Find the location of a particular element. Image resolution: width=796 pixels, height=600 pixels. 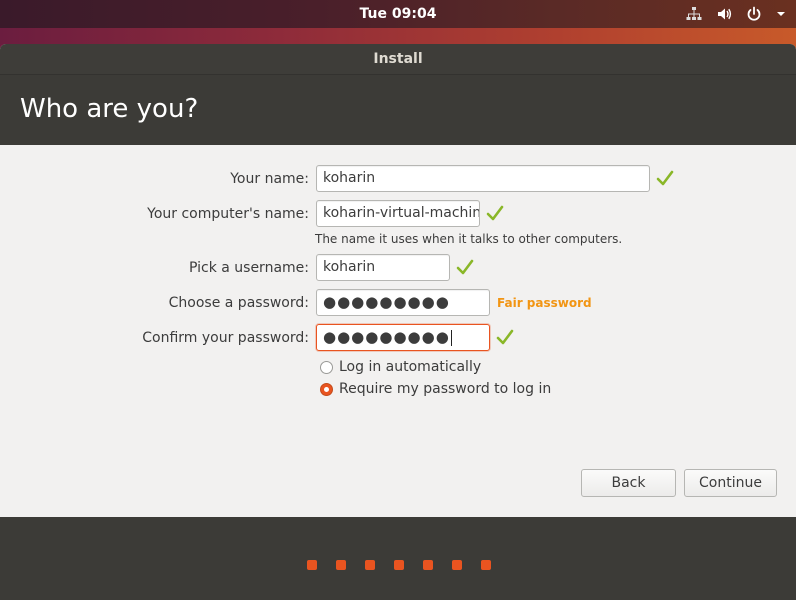

top-bar: Tue 09:04 is located at coordinates (398, 14).